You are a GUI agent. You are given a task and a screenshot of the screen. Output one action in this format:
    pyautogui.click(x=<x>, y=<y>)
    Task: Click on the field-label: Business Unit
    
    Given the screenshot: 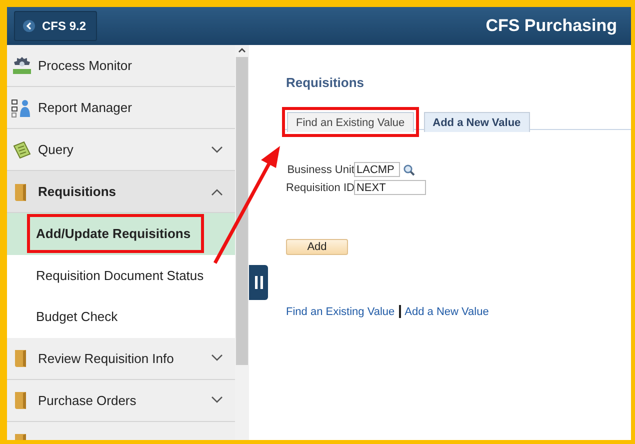 What is the action you would take?
    pyautogui.click(x=320, y=170)
    